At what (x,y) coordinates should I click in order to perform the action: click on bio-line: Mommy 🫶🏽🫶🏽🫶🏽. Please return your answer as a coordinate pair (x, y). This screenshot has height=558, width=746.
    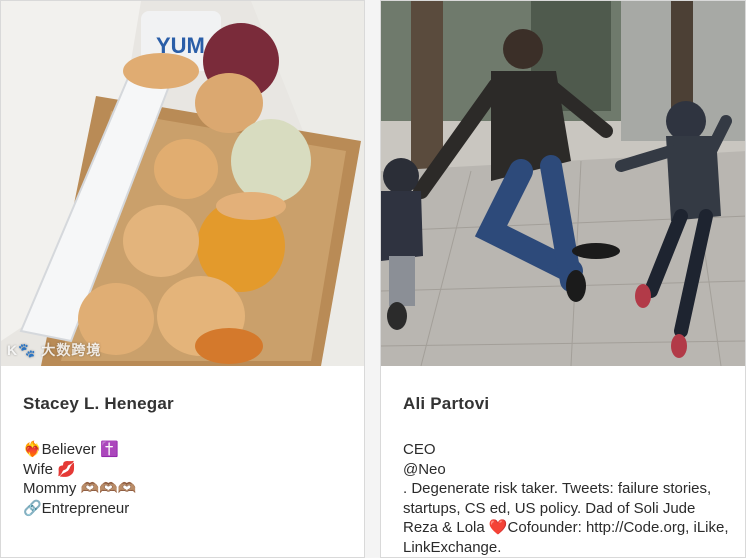
    Looking at the image, I should click on (80, 488).